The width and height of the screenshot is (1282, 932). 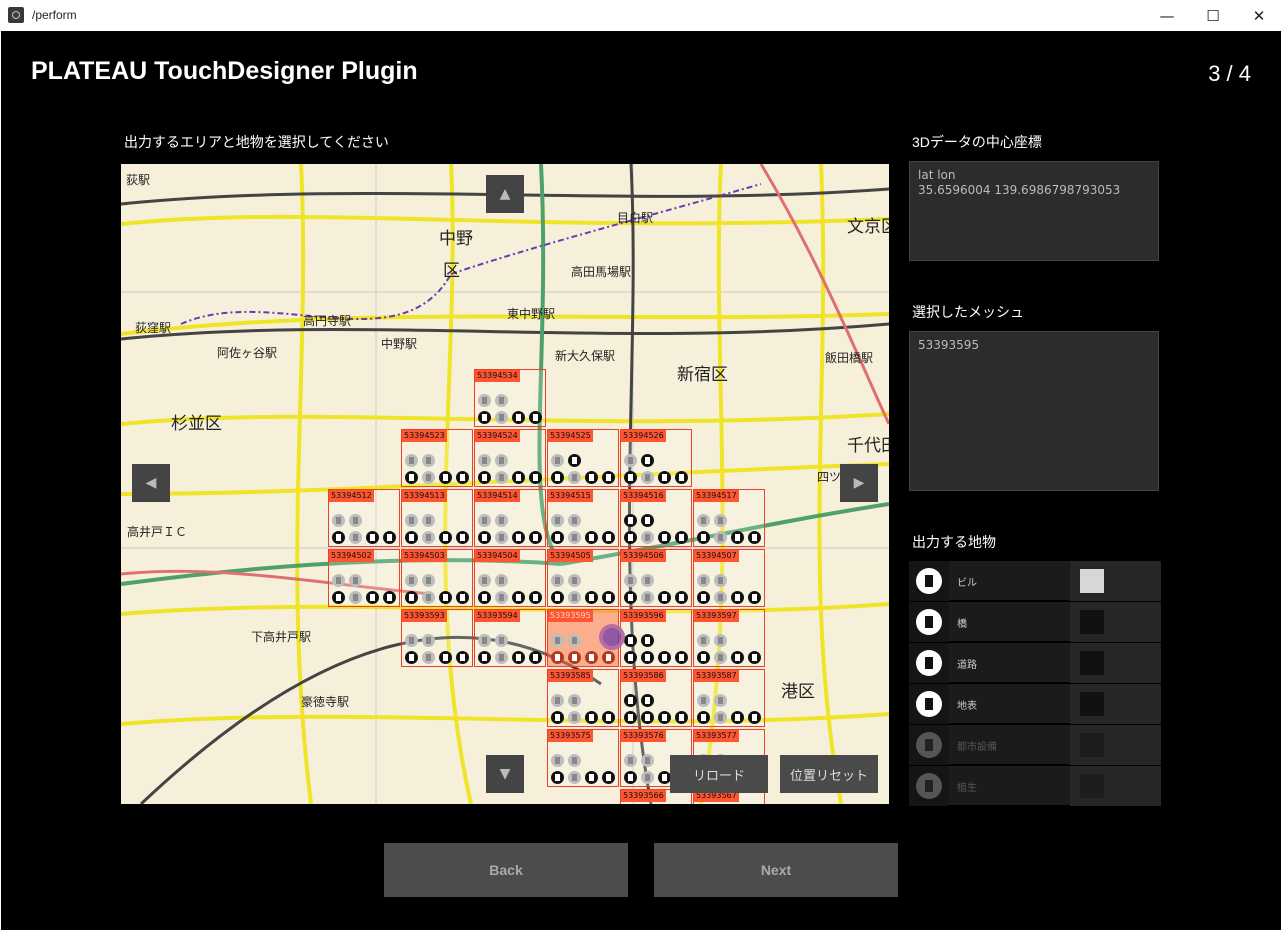 I want to click on mesh-53394507: 53394507, so click(x=729, y=578).